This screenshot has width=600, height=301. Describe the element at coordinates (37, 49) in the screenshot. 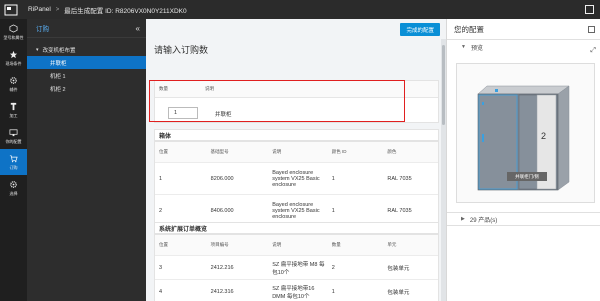

I see `chevron-down-icon: ▾` at that location.